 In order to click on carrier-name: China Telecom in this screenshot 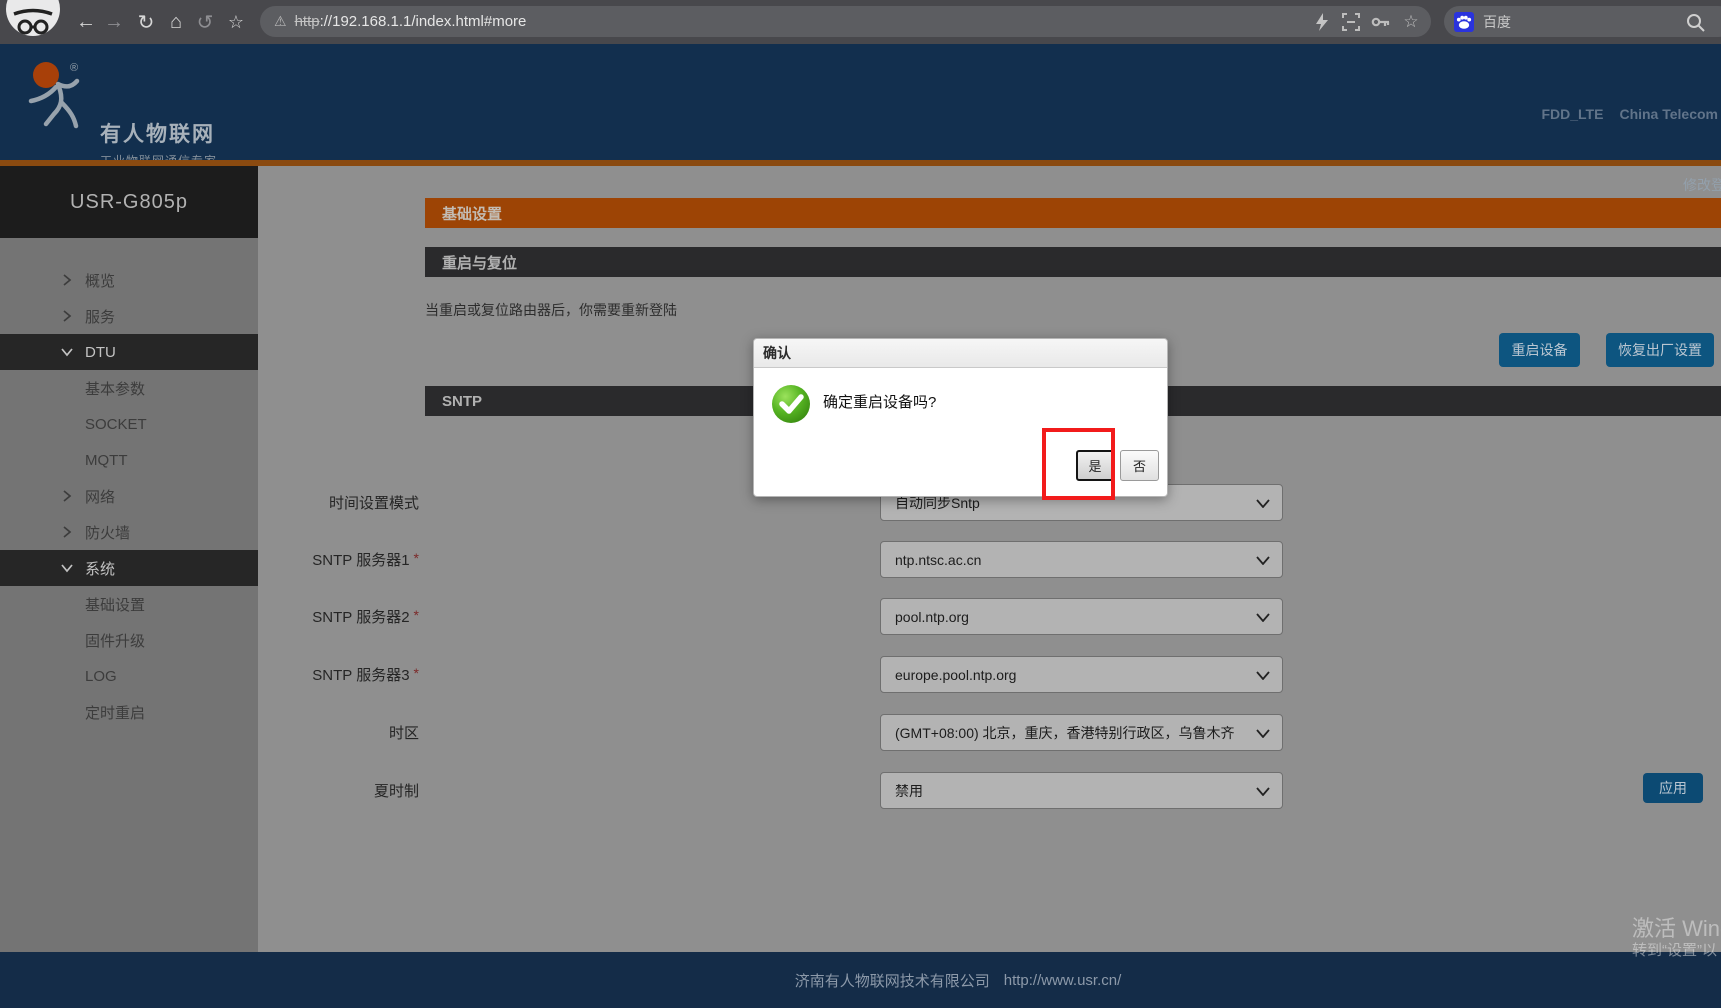, I will do `click(1668, 114)`.